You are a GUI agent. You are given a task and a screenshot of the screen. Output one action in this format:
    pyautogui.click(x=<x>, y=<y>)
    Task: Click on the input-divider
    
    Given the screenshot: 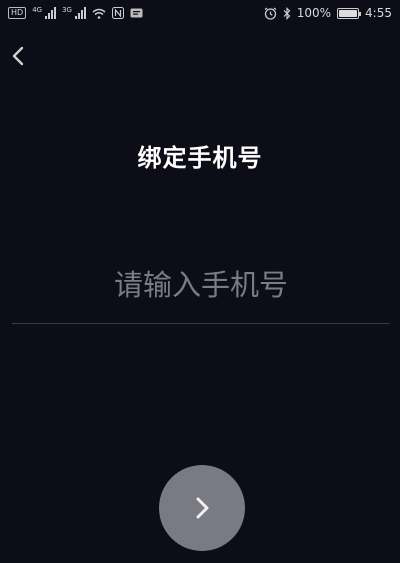 What is the action you would take?
    pyautogui.click(x=201, y=323)
    